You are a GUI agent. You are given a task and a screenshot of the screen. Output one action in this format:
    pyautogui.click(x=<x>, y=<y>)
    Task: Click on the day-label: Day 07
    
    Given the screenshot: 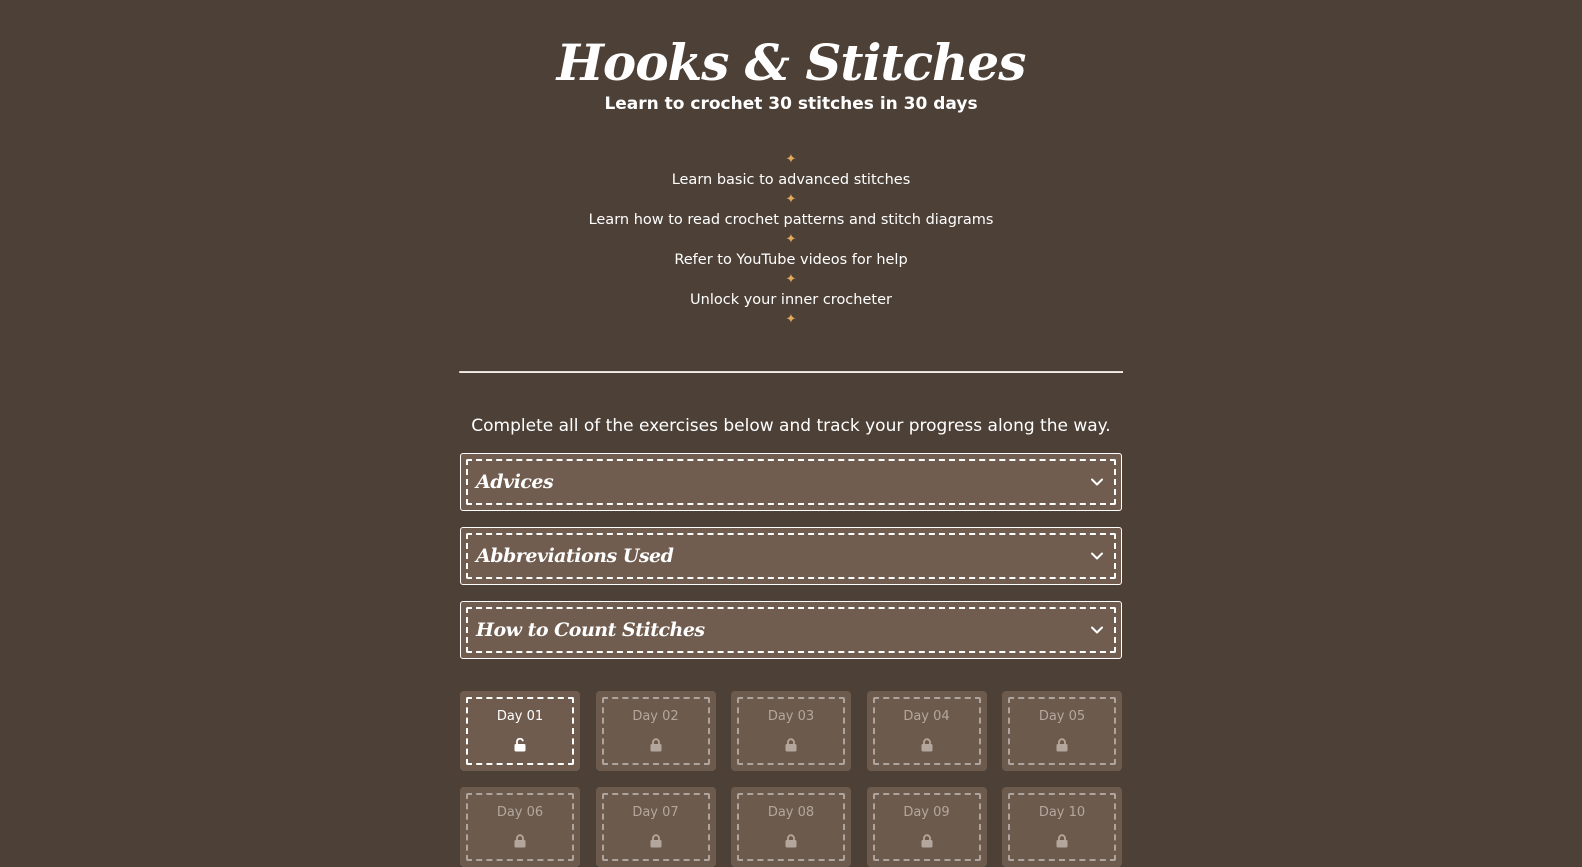 What is the action you would take?
    pyautogui.click(x=655, y=812)
    